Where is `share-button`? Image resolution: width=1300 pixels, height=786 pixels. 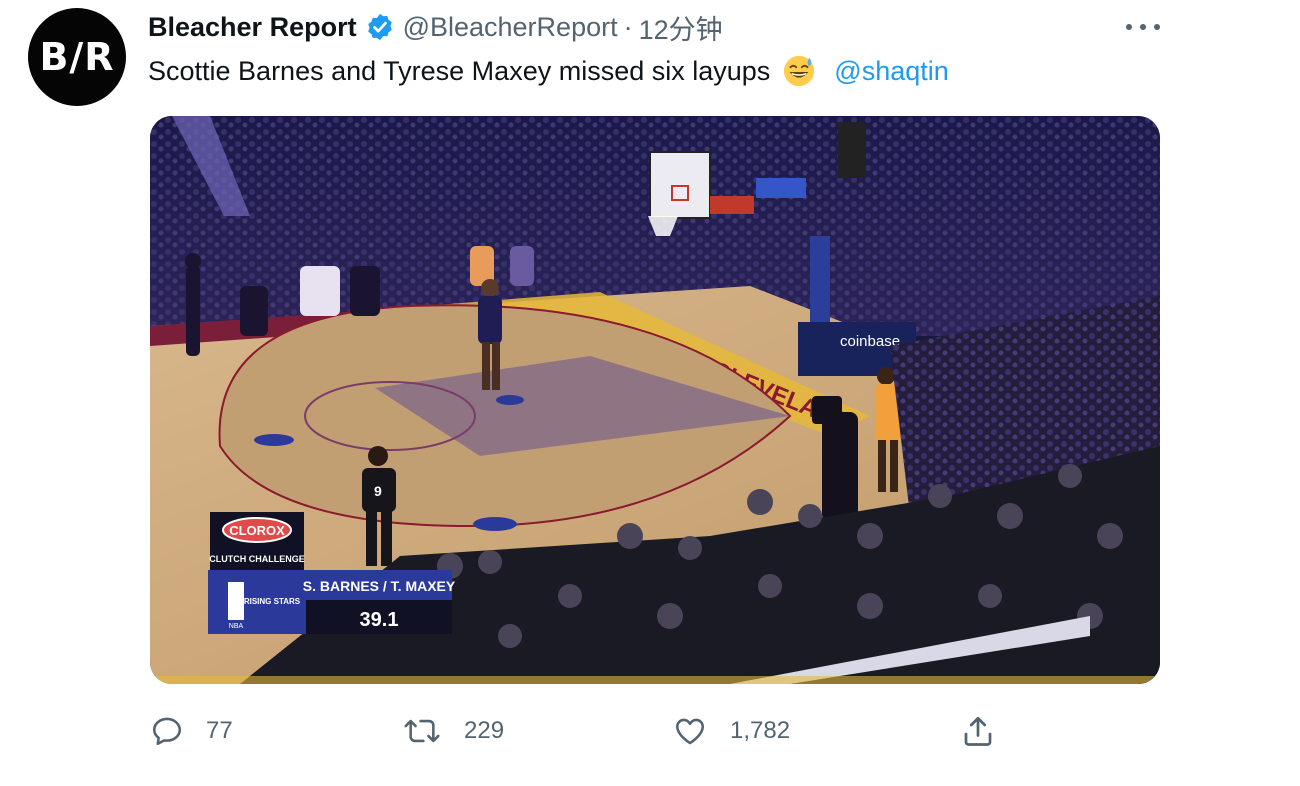
share-button is located at coordinates (989, 731).